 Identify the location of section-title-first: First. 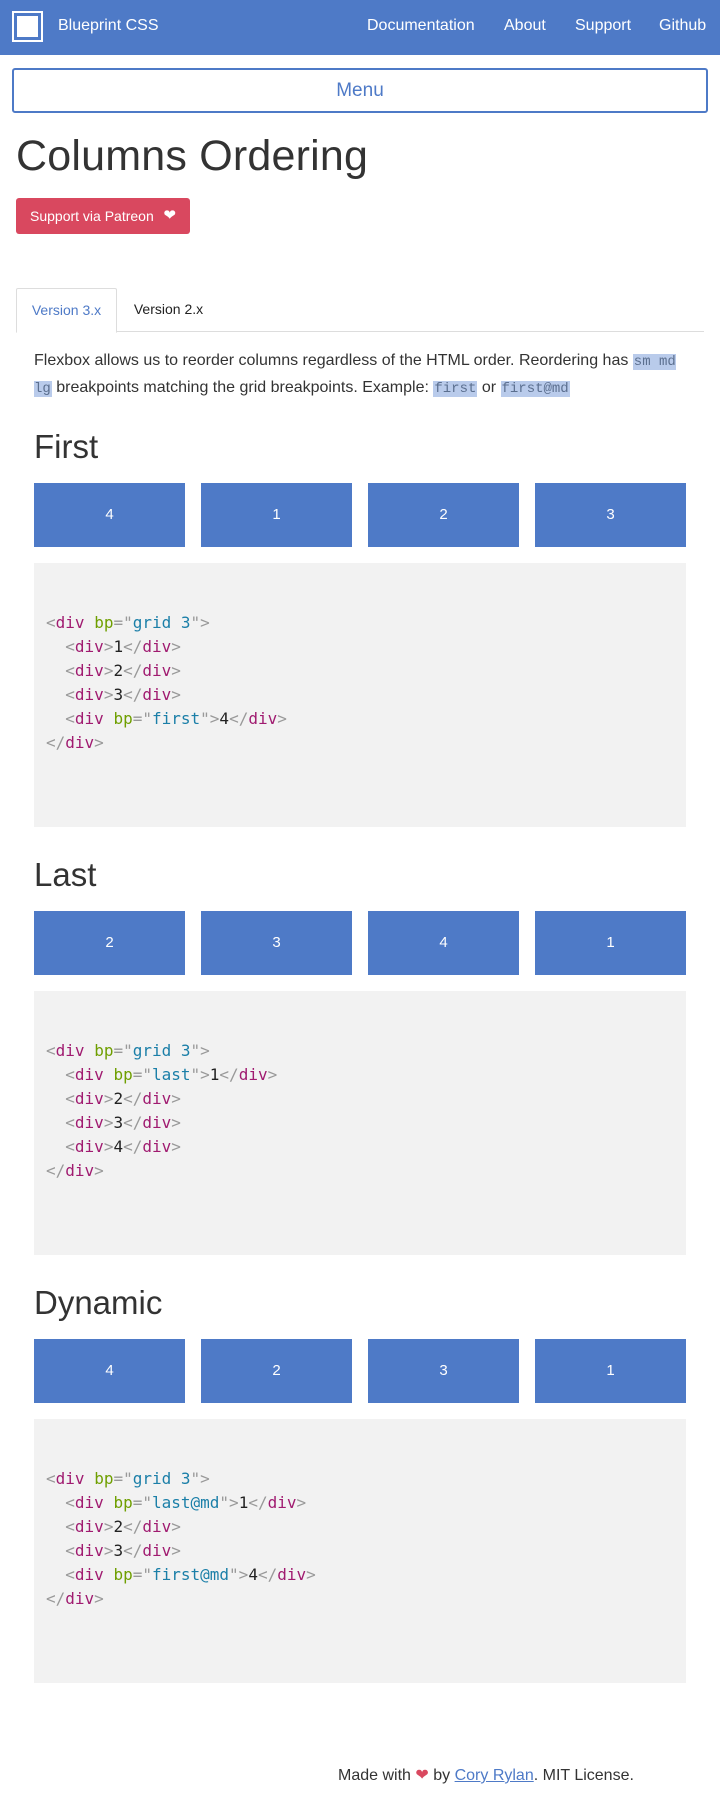
(66, 446).